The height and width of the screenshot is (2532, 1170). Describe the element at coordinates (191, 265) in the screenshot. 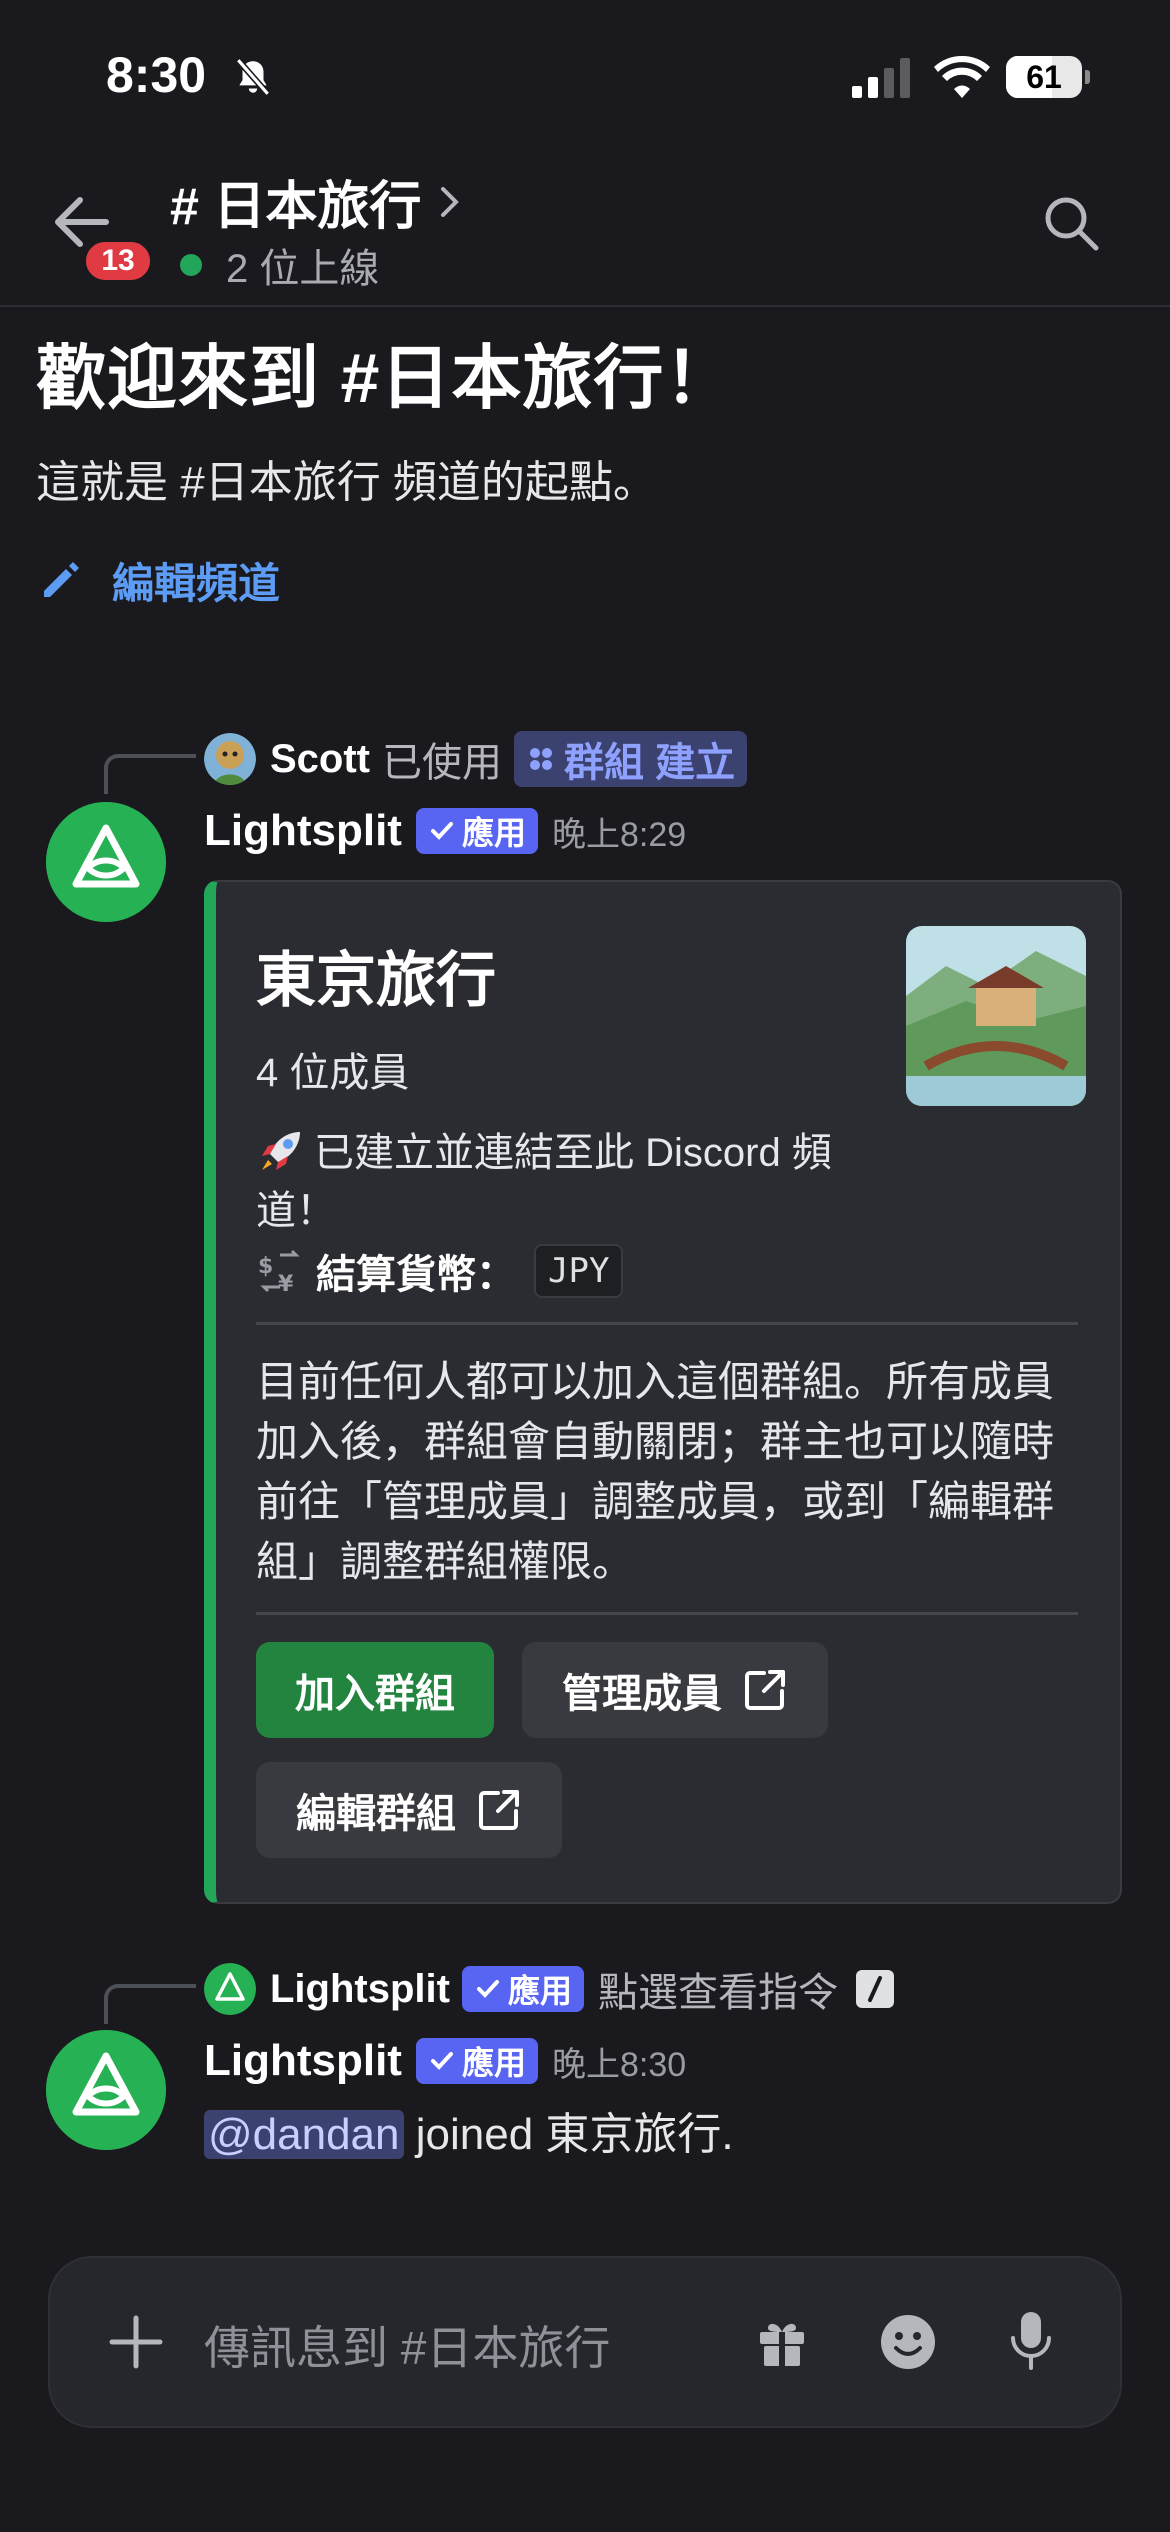

I see `online-dot-icon` at that location.